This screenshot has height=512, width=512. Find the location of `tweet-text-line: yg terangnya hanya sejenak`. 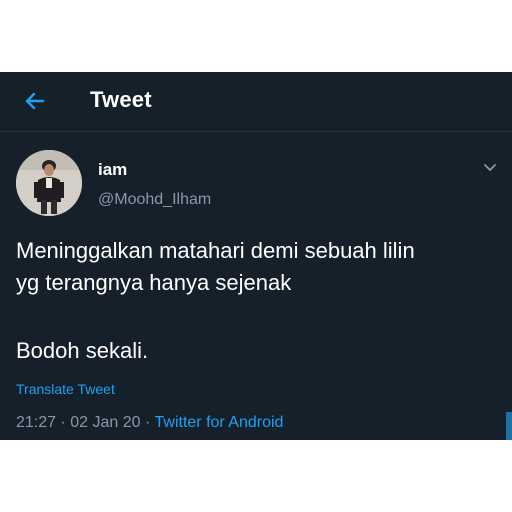

tweet-text-line: yg terangnya hanya sejenak is located at coordinates (154, 282).